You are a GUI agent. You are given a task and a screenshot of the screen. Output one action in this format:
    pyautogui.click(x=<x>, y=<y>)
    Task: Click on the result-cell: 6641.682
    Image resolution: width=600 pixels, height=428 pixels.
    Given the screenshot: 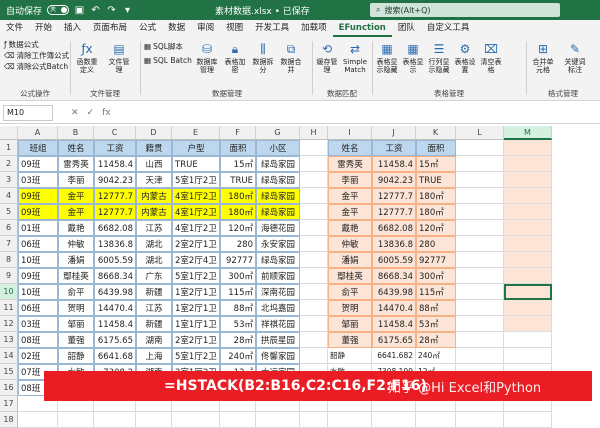 What is the action you would take?
    pyautogui.click(x=394, y=356)
    